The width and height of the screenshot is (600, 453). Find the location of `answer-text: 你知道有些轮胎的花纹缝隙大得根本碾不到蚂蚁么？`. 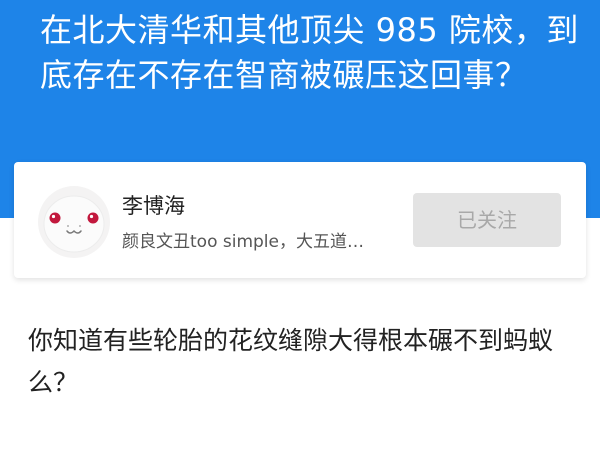

answer-text: 你知道有些轮胎的花纹缝隙大得根本碾不到蚂蚁么？ is located at coordinates (291, 361).